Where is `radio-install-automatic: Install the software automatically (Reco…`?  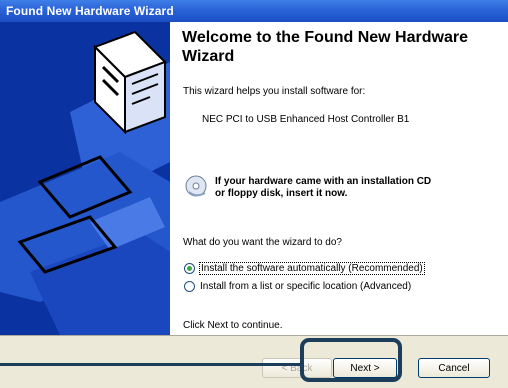 radio-install-automatic: Install the software automatically (Reco… is located at coordinates (304, 268).